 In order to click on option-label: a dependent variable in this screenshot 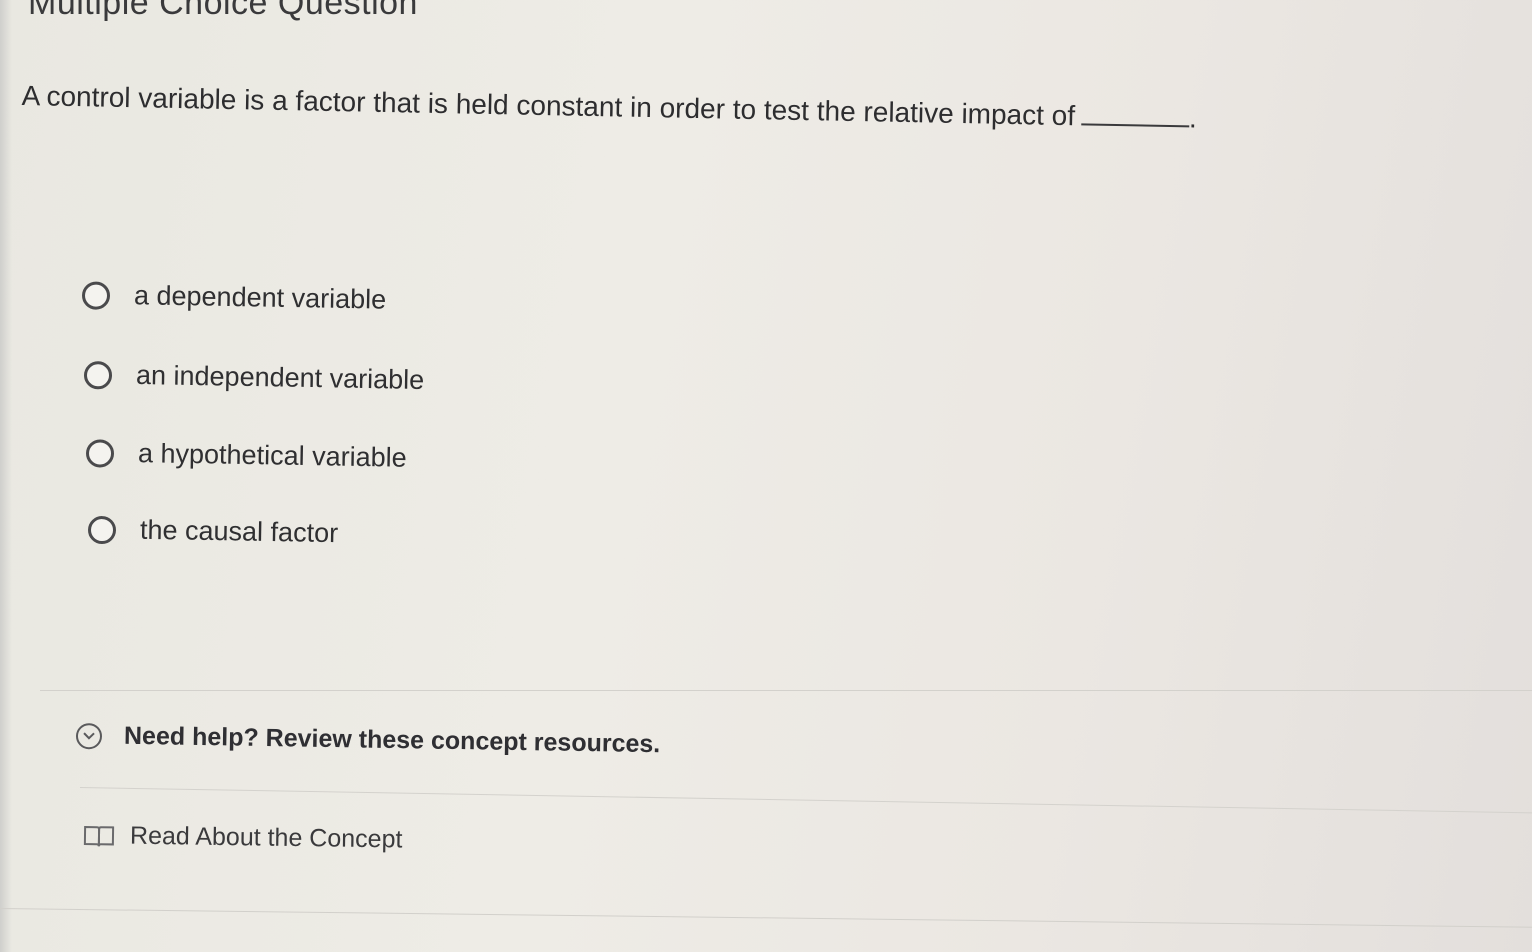, I will do `click(260, 297)`.